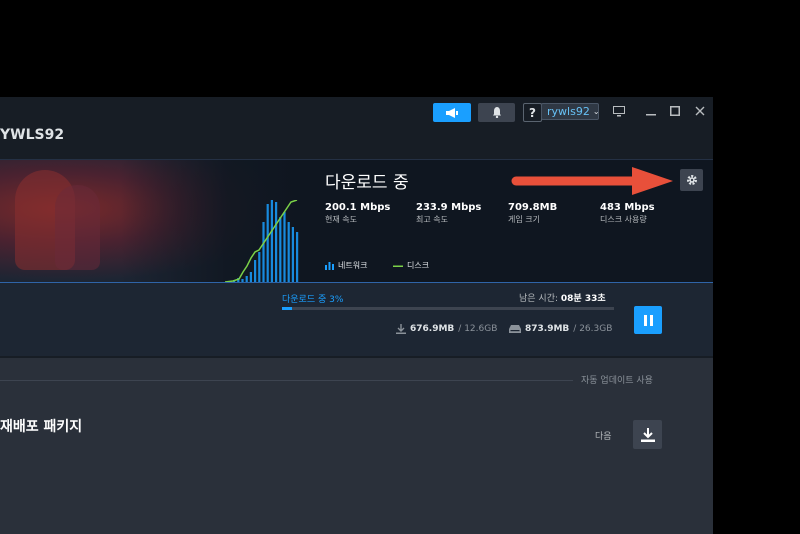 This screenshot has width=800, height=534. Describe the element at coordinates (411, 265) in the screenshot. I see `legend-disk: 디스크` at that location.